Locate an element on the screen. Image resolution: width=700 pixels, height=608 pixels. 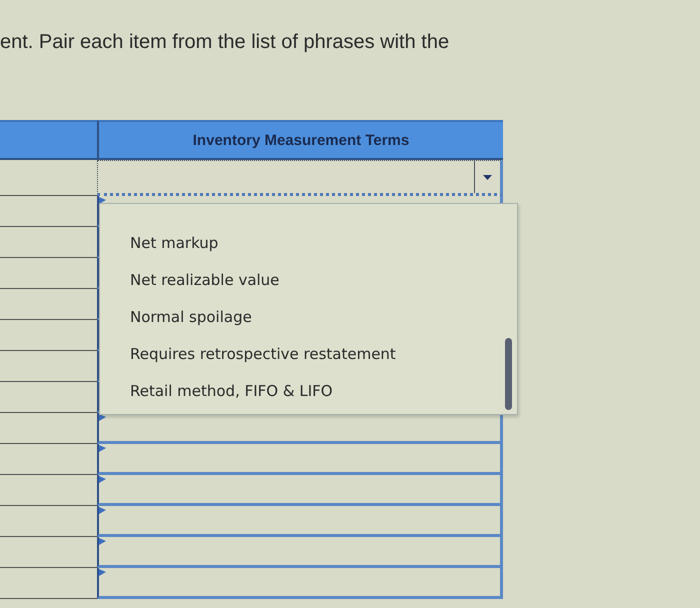
dropdown-option: Normal spoilage is located at coordinates (191, 316).